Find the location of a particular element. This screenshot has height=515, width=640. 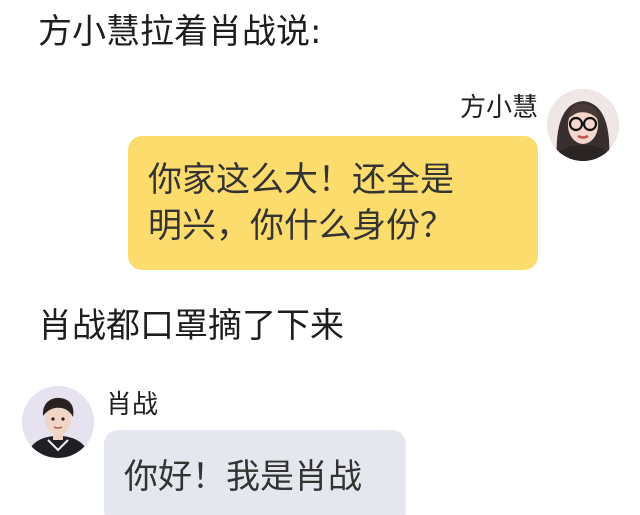

message-text: 你好！我是肖战 is located at coordinates (243, 477).